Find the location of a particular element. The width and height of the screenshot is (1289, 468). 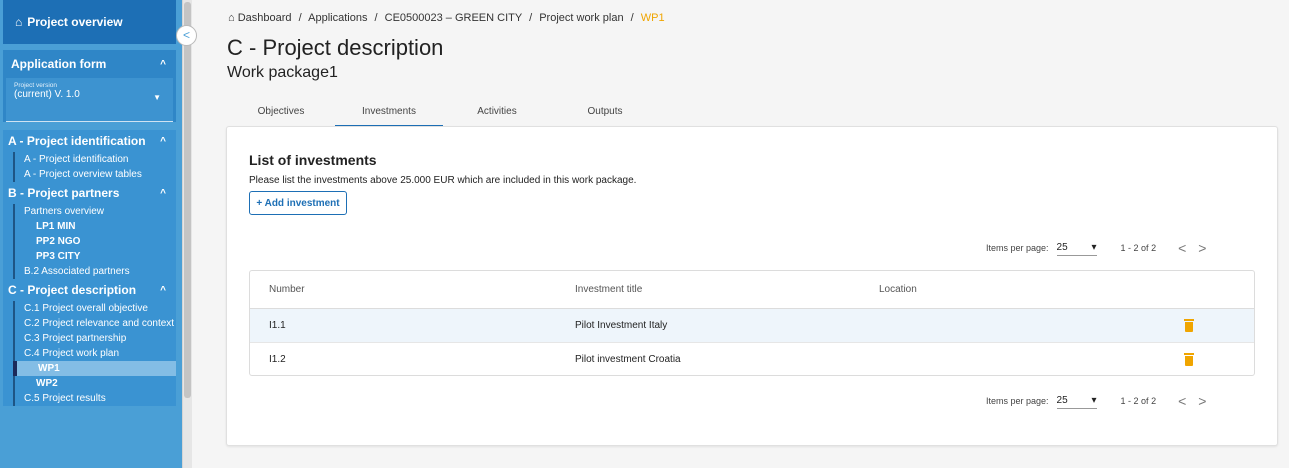

breadcrumb-dashboard: Dashboard is located at coordinates (265, 18).